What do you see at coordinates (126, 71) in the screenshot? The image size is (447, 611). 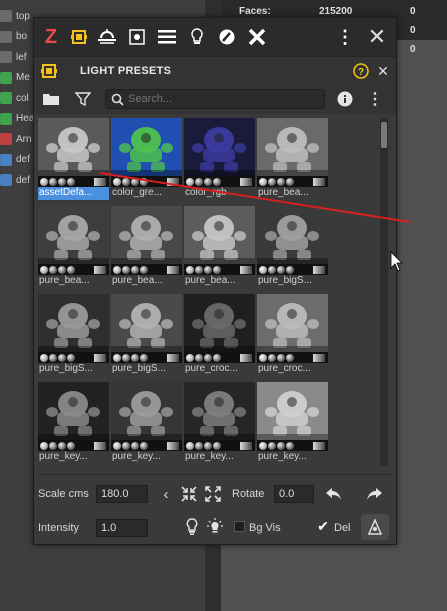 I see `panel-title: LIGHT PRESETS` at bounding box center [126, 71].